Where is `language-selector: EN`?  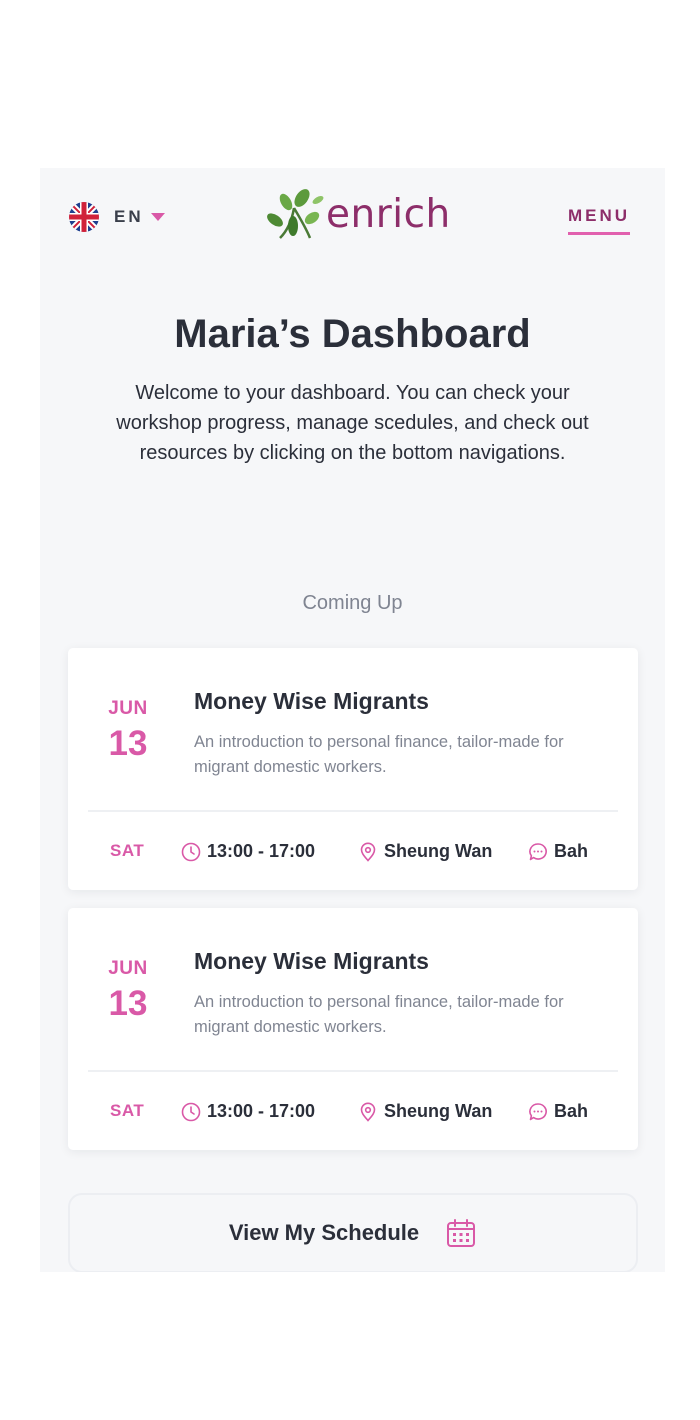 language-selector: EN is located at coordinates (117, 217).